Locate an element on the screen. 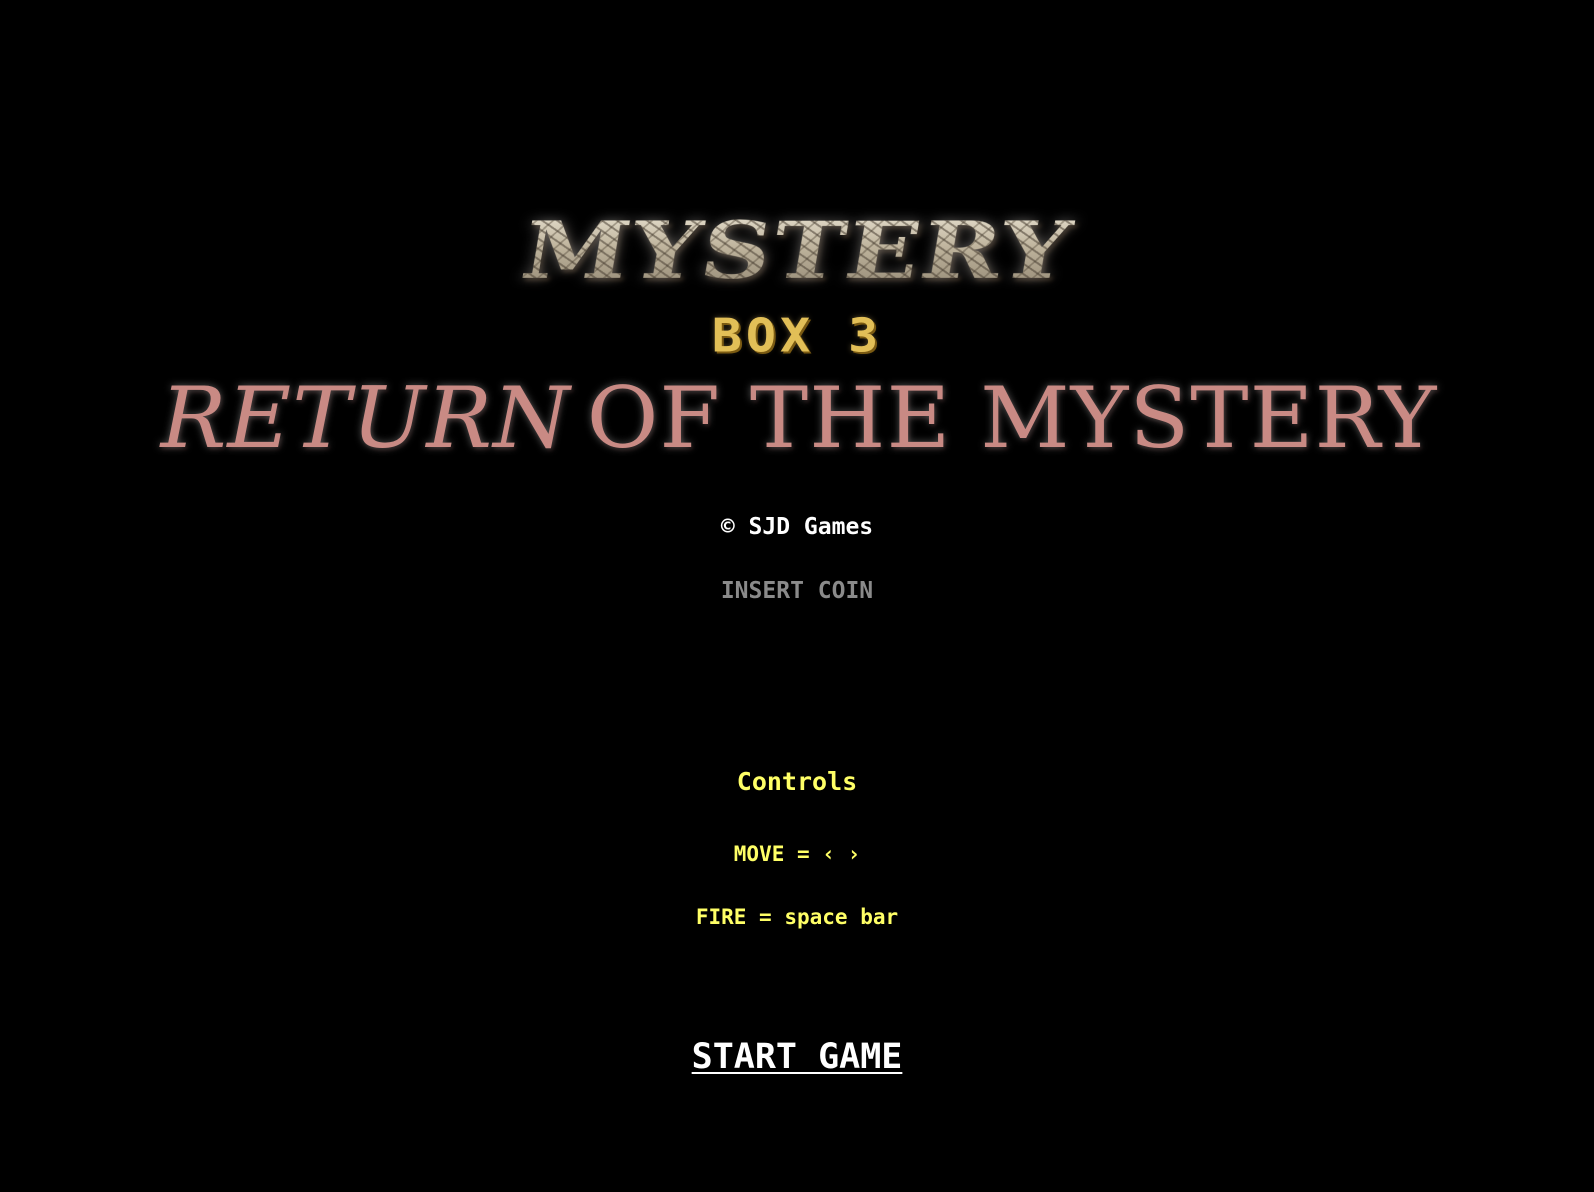 This screenshot has height=1192, width=1594. start-game-container: START GAME is located at coordinates (797, 1058).